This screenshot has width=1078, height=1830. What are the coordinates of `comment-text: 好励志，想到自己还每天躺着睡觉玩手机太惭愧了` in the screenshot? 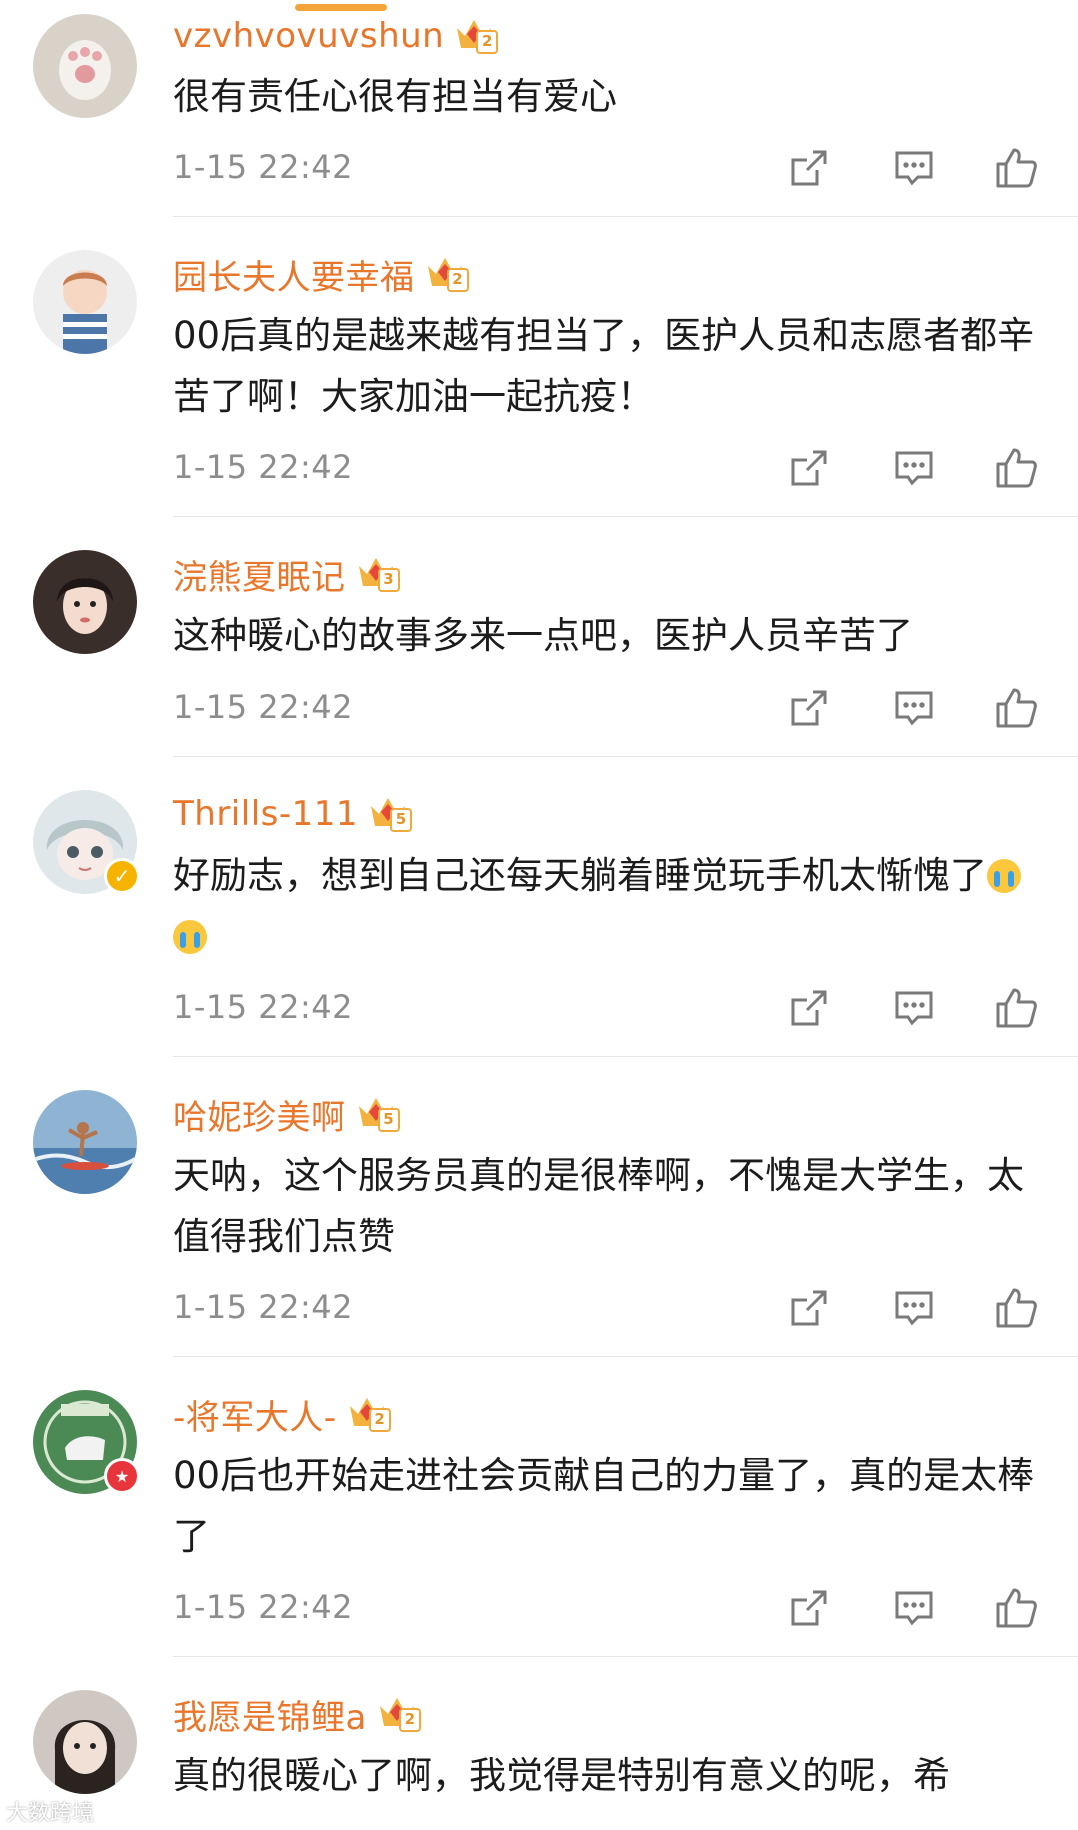 It's located at (608, 906).